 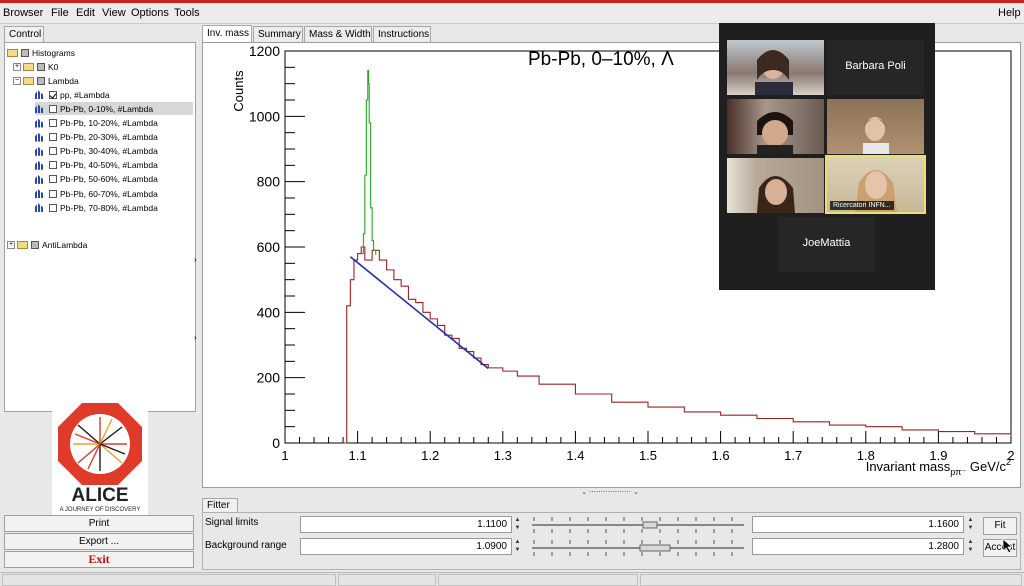 What do you see at coordinates (264, 116) in the screenshot?
I see `y-tick-label: 1000` at bounding box center [264, 116].